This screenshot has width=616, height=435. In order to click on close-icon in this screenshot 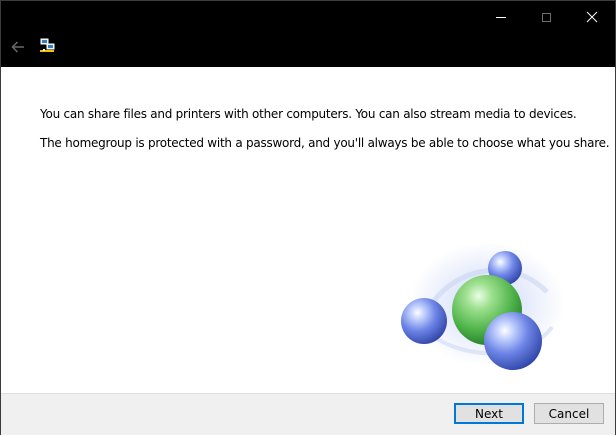, I will do `click(592, 17)`.